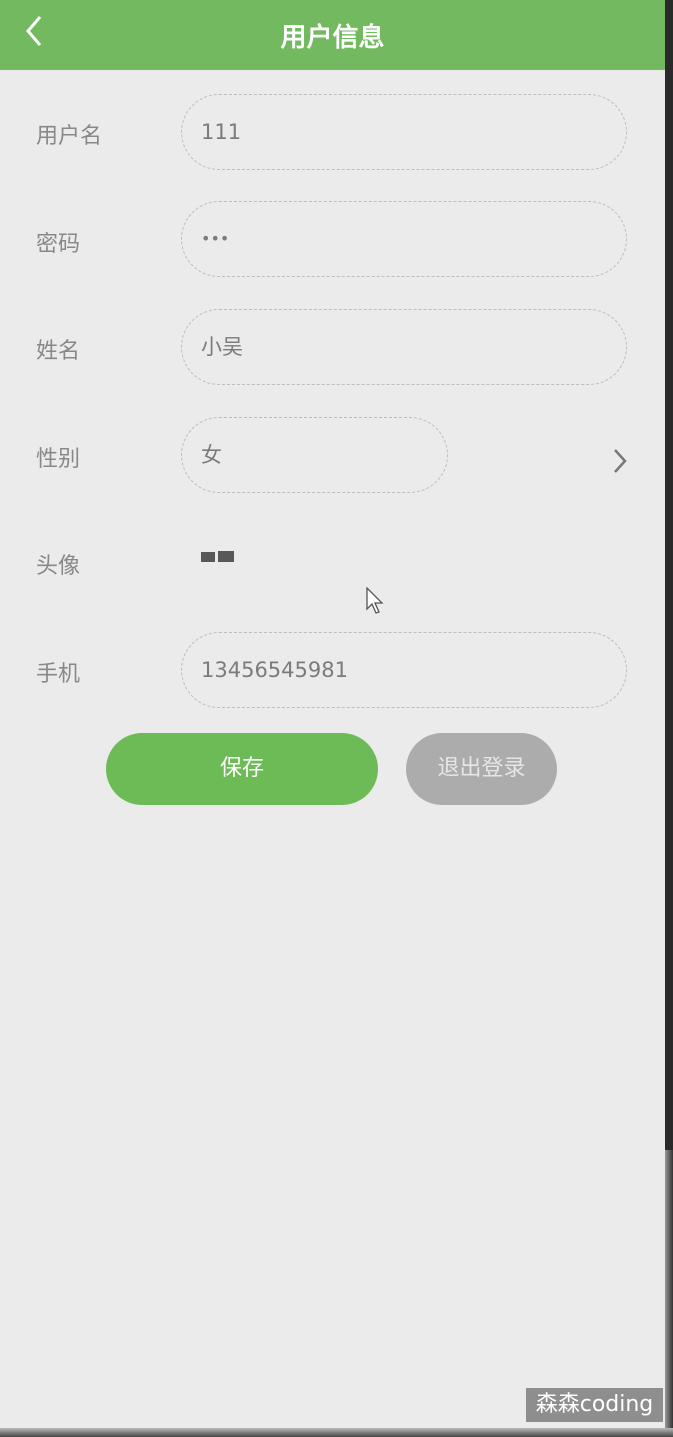  Describe the element at coordinates (69, 136) in the screenshot. I see `username-label: 用户名` at that location.